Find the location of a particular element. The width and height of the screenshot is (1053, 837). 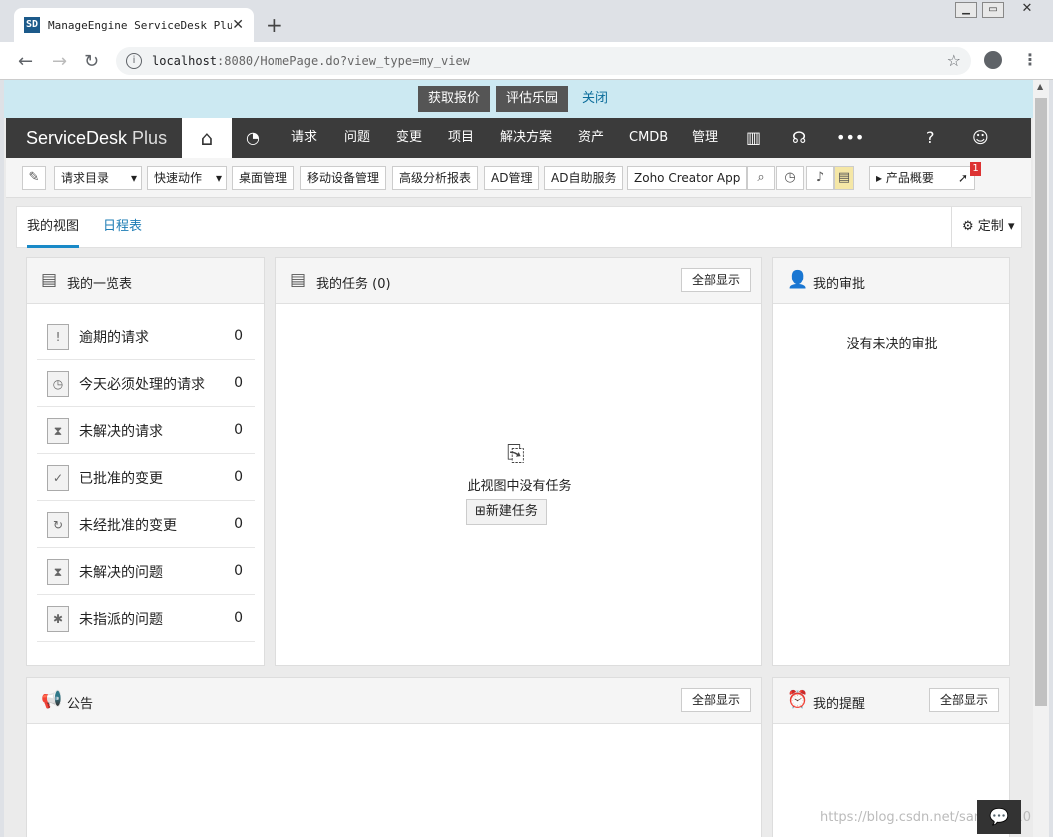

summary-row-open-problems: ⧗ 未解决的问题 0 is located at coordinates (146, 571).